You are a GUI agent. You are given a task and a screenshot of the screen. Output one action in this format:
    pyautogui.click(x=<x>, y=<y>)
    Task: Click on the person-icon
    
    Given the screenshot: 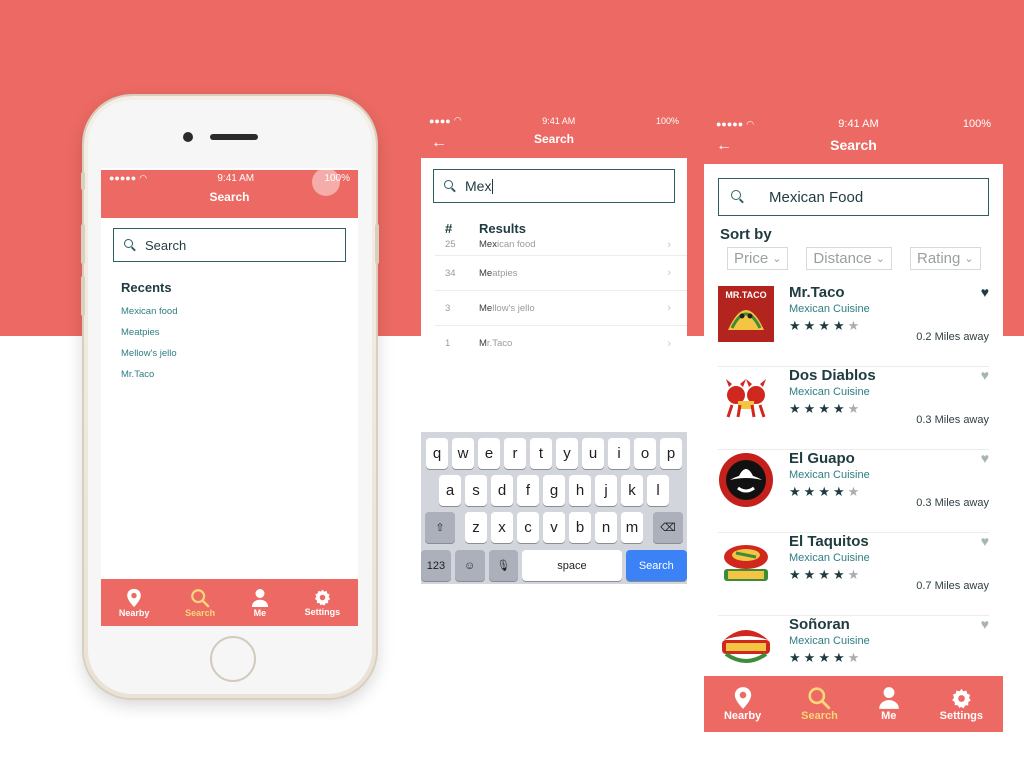 What is the action you would take?
    pyautogui.click(x=260, y=598)
    